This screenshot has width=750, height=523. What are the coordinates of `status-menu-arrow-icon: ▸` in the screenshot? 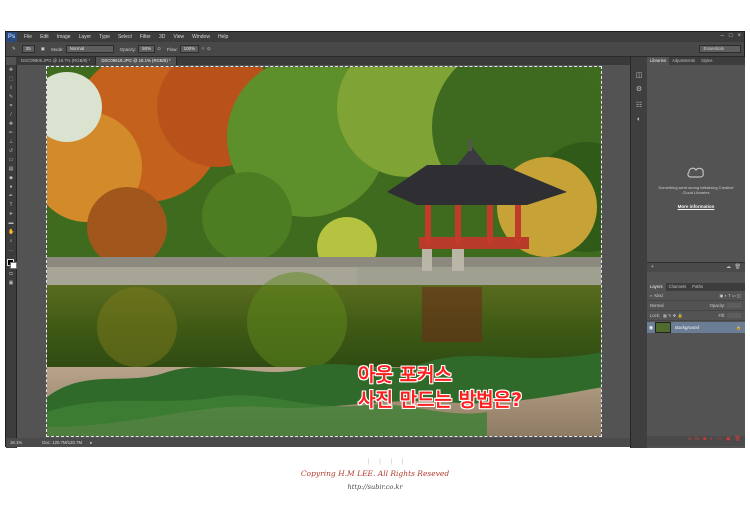 It's located at (91, 443).